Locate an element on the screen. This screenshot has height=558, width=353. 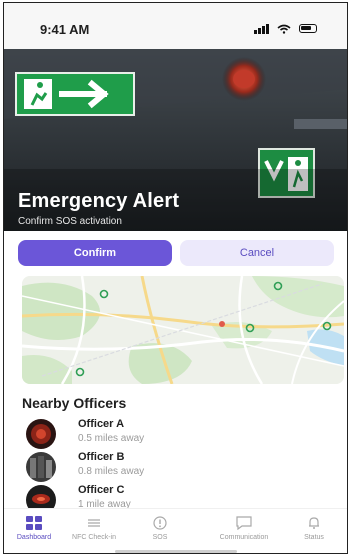
status-icons is located at coordinates (285, 28).